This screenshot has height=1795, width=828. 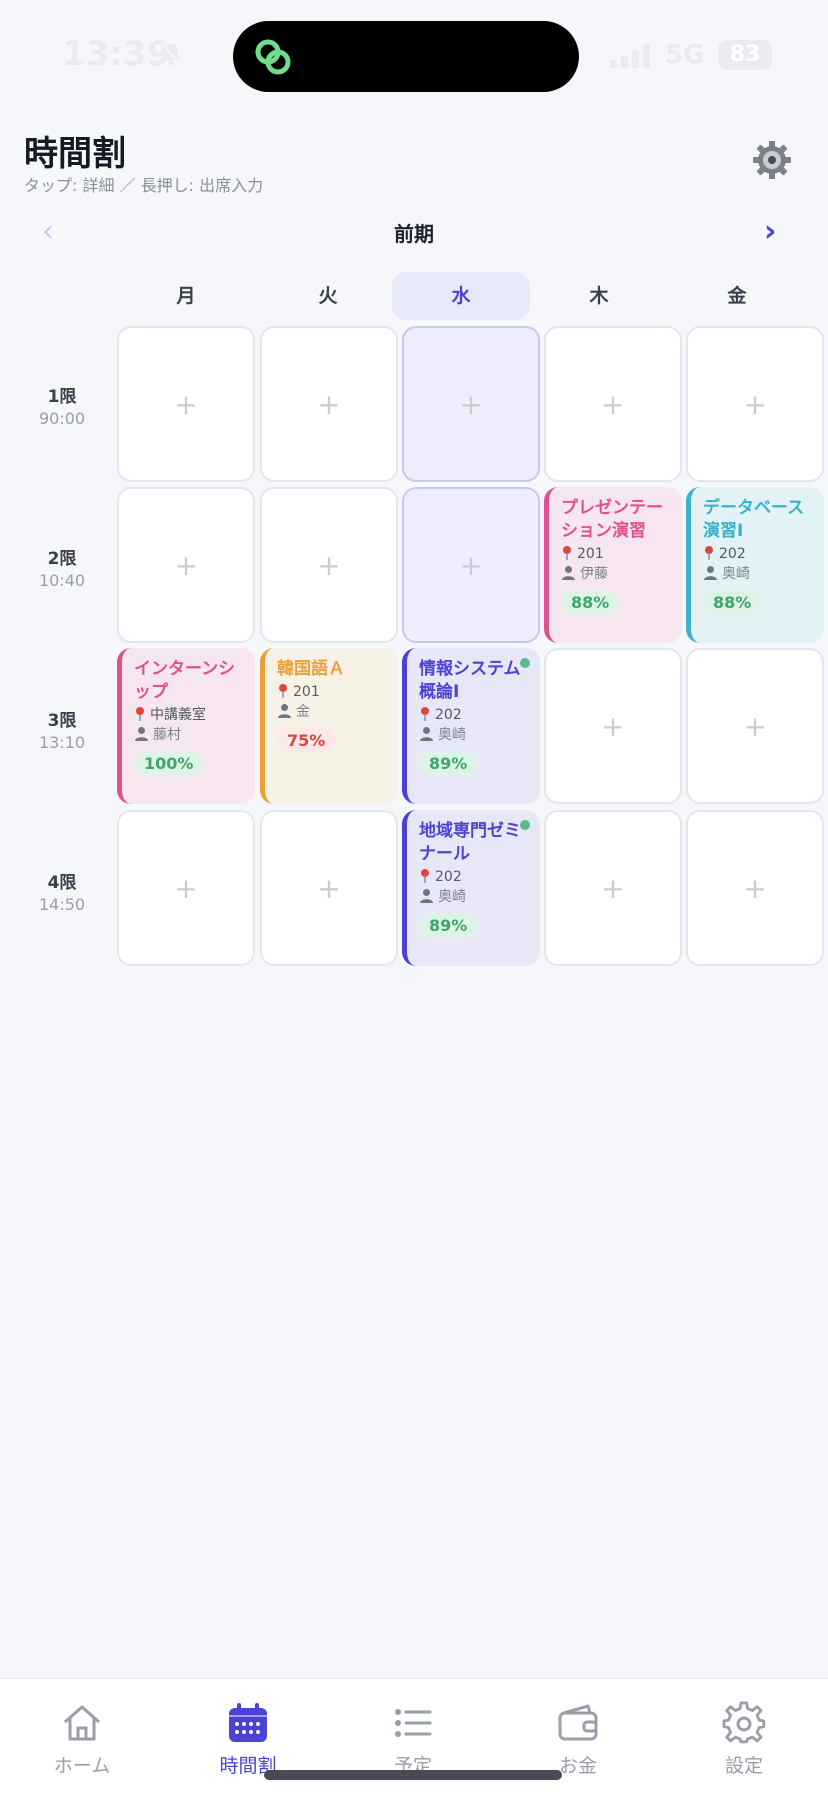 What do you see at coordinates (171, 54) in the screenshot?
I see `bell-icon` at bounding box center [171, 54].